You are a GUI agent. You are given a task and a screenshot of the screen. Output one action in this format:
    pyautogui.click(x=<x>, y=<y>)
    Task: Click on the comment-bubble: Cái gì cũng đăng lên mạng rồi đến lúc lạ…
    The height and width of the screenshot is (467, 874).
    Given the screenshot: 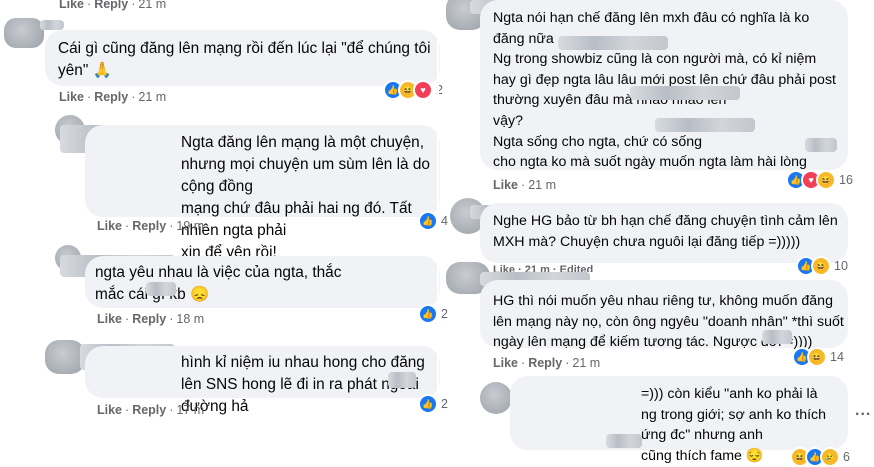 What is the action you would take?
    pyautogui.click(x=242, y=58)
    